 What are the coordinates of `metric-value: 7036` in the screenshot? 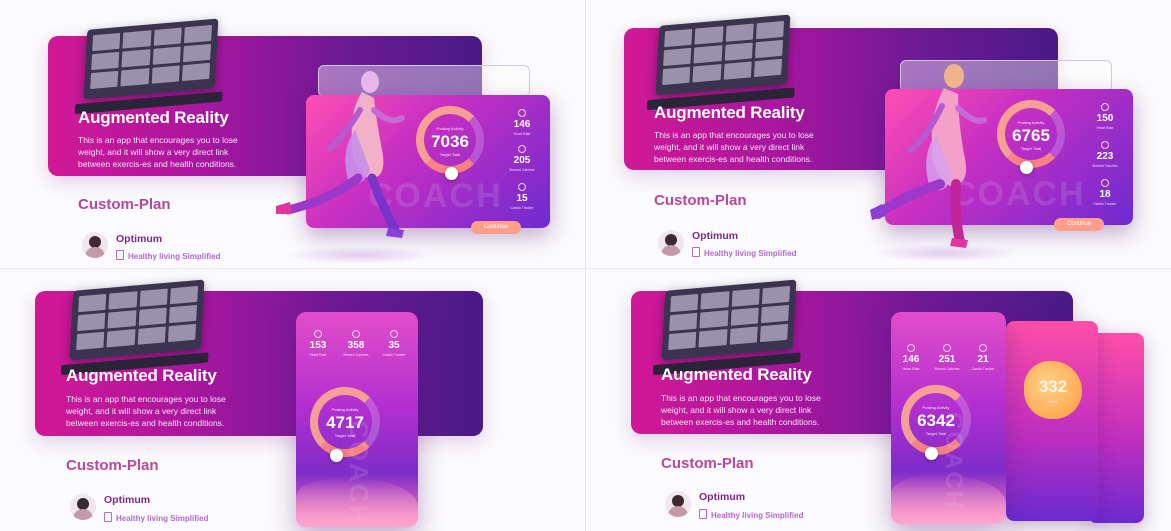 It's located at (450, 141).